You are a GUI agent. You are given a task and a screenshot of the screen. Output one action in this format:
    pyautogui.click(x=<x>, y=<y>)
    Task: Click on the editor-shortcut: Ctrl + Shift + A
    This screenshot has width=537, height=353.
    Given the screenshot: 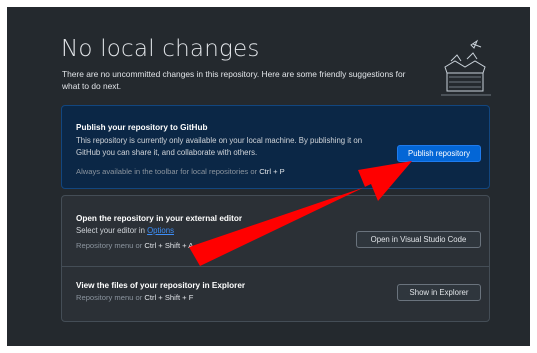 What is the action you would take?
    pyautogui.click(x=169, y=245)
    